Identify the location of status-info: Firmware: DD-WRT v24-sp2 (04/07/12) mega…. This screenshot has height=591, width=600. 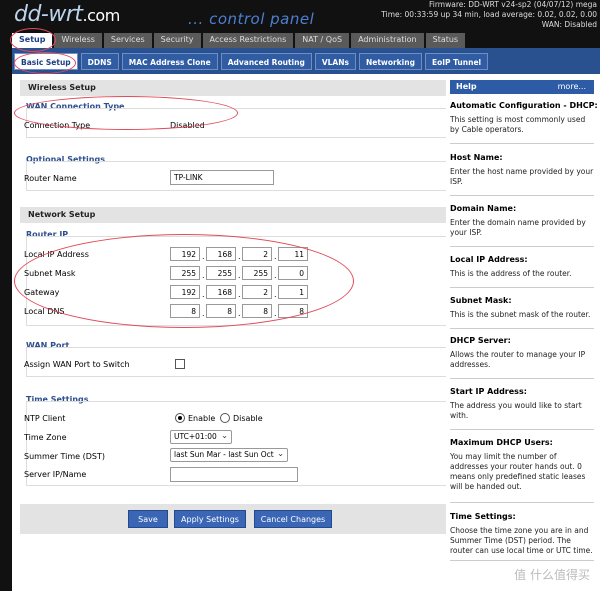
(489, 15).